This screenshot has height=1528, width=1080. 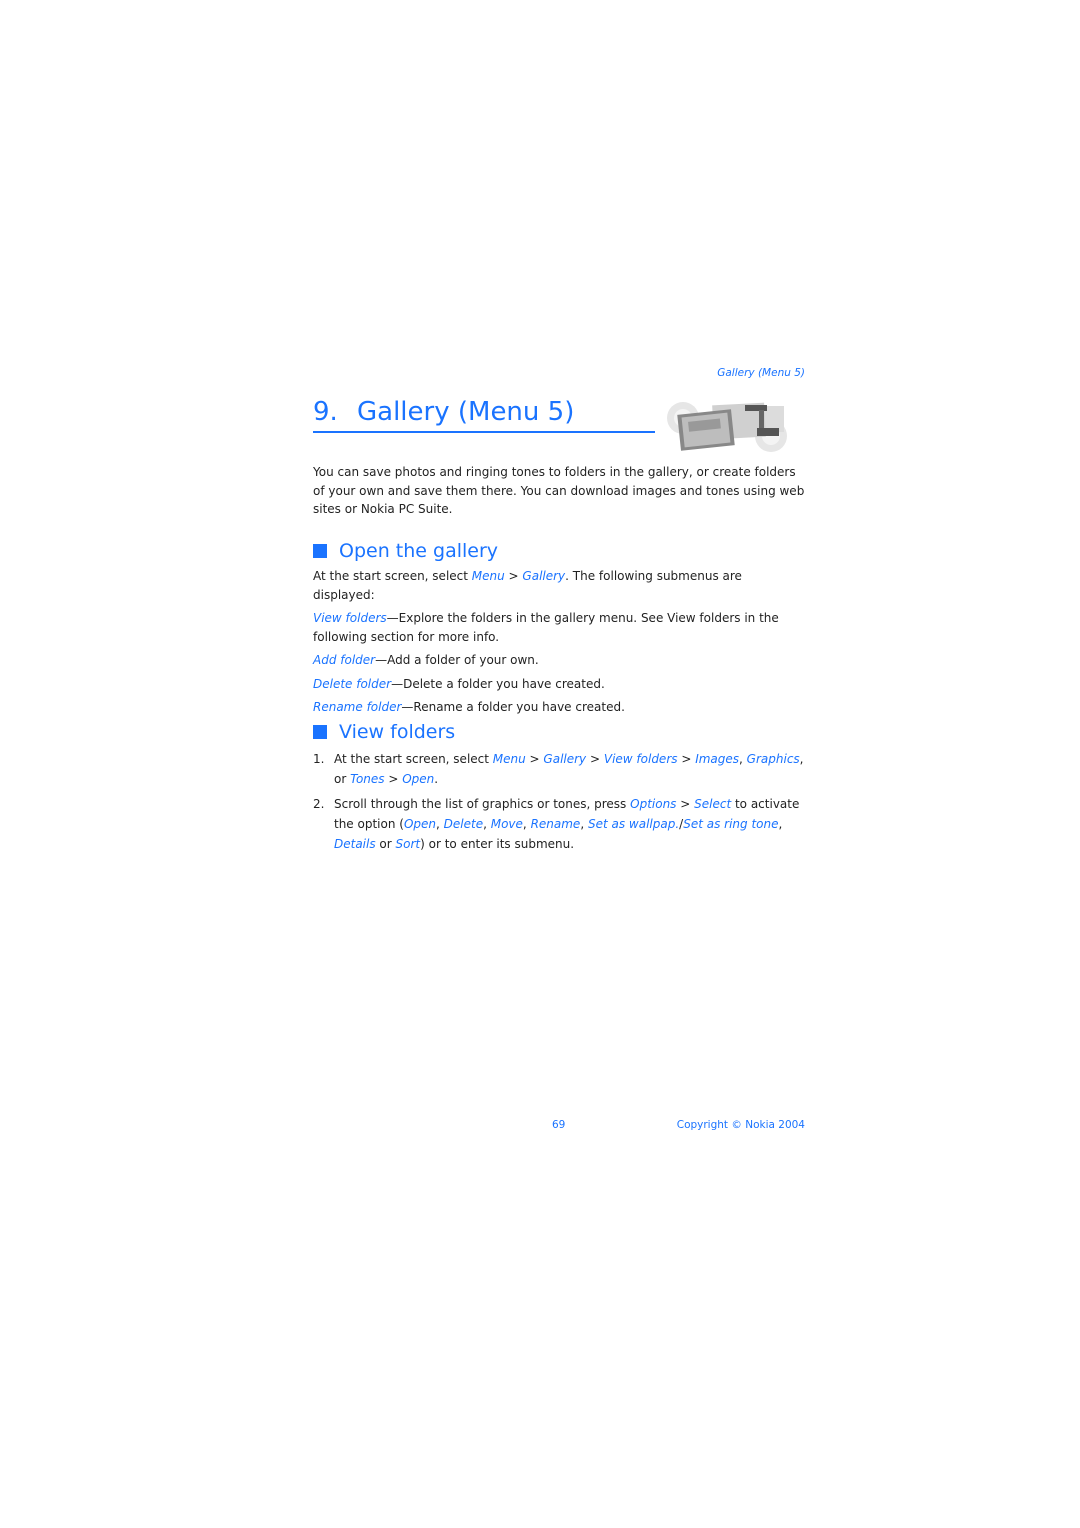 What do you see at coordinates (513, 707) in the screenshot?
I see `item-desc: —Rename a folder you have created.` at bounding box center [513, 707].